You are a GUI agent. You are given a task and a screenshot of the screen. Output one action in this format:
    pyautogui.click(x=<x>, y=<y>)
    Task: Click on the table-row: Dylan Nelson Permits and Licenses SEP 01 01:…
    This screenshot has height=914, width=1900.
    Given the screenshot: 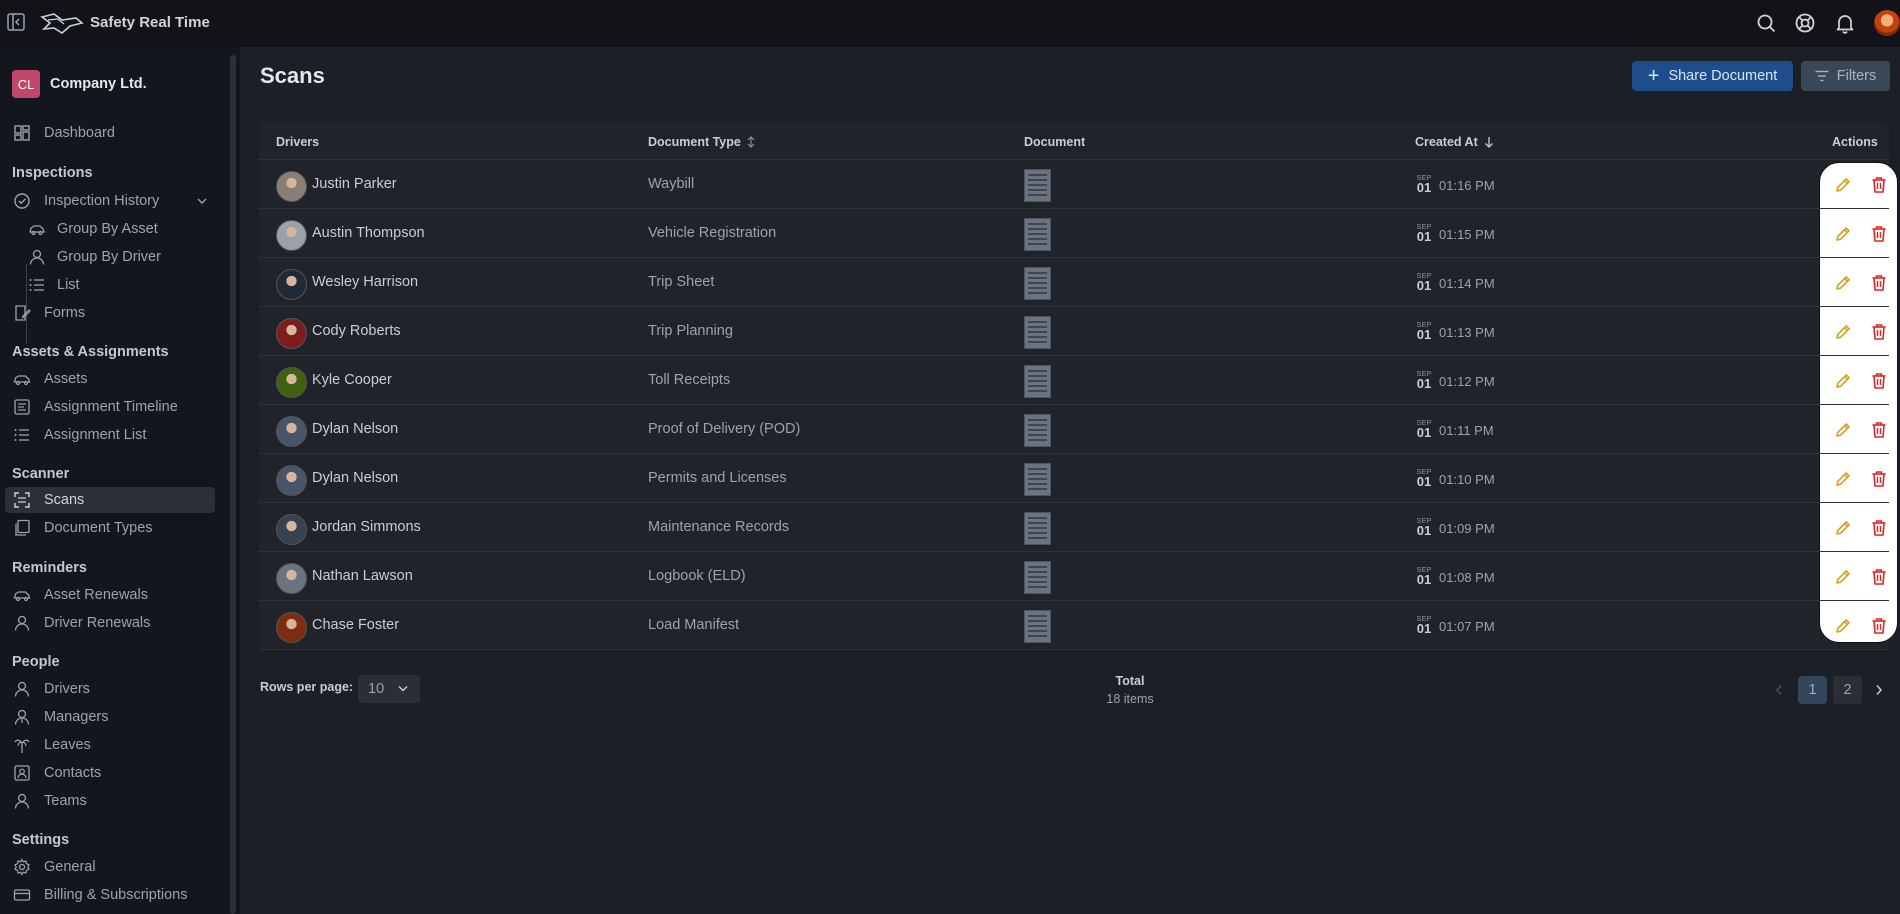 What is the action you would take?
    pyautogui.click(x=1074, y=478)
    